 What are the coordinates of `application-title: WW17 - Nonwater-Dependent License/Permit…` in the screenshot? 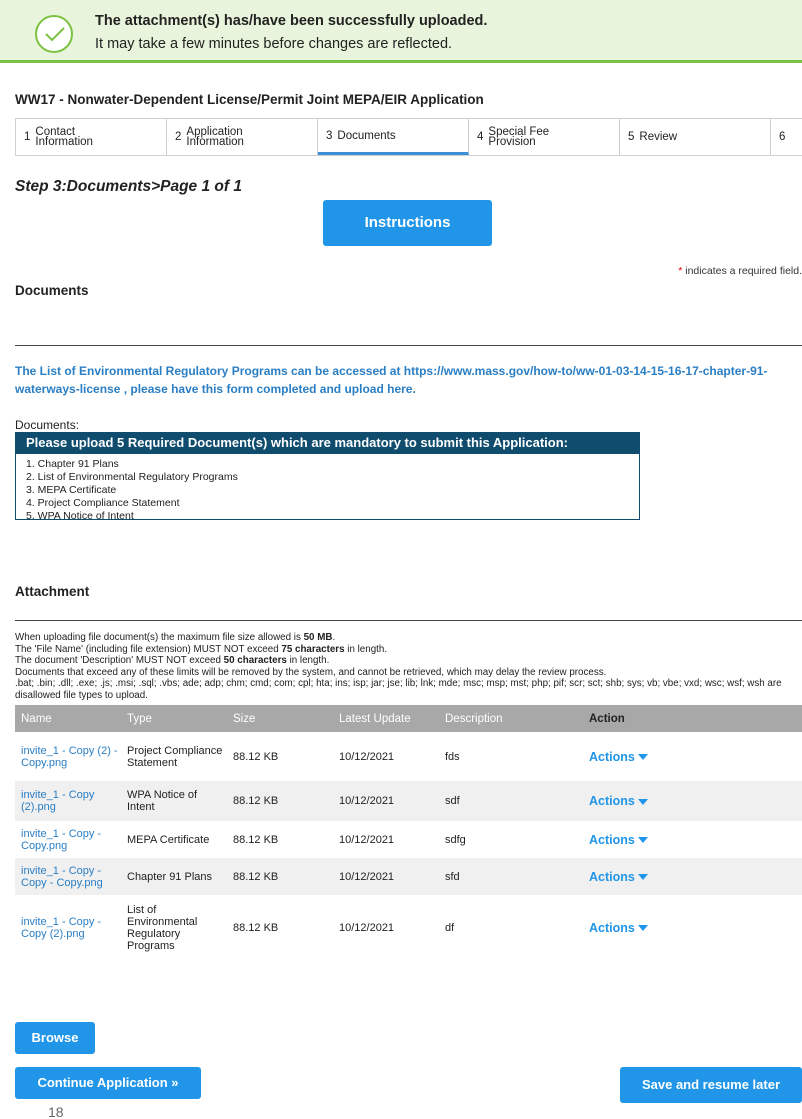 It's located at (249, 99).